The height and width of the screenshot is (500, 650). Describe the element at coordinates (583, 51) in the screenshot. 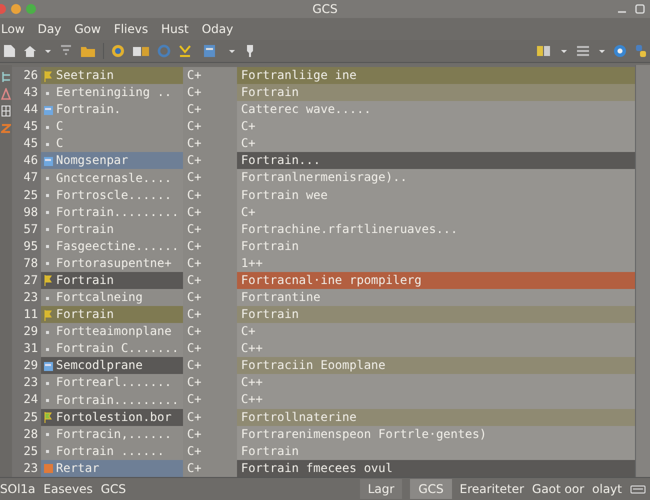

I see `list-icon` at that location.